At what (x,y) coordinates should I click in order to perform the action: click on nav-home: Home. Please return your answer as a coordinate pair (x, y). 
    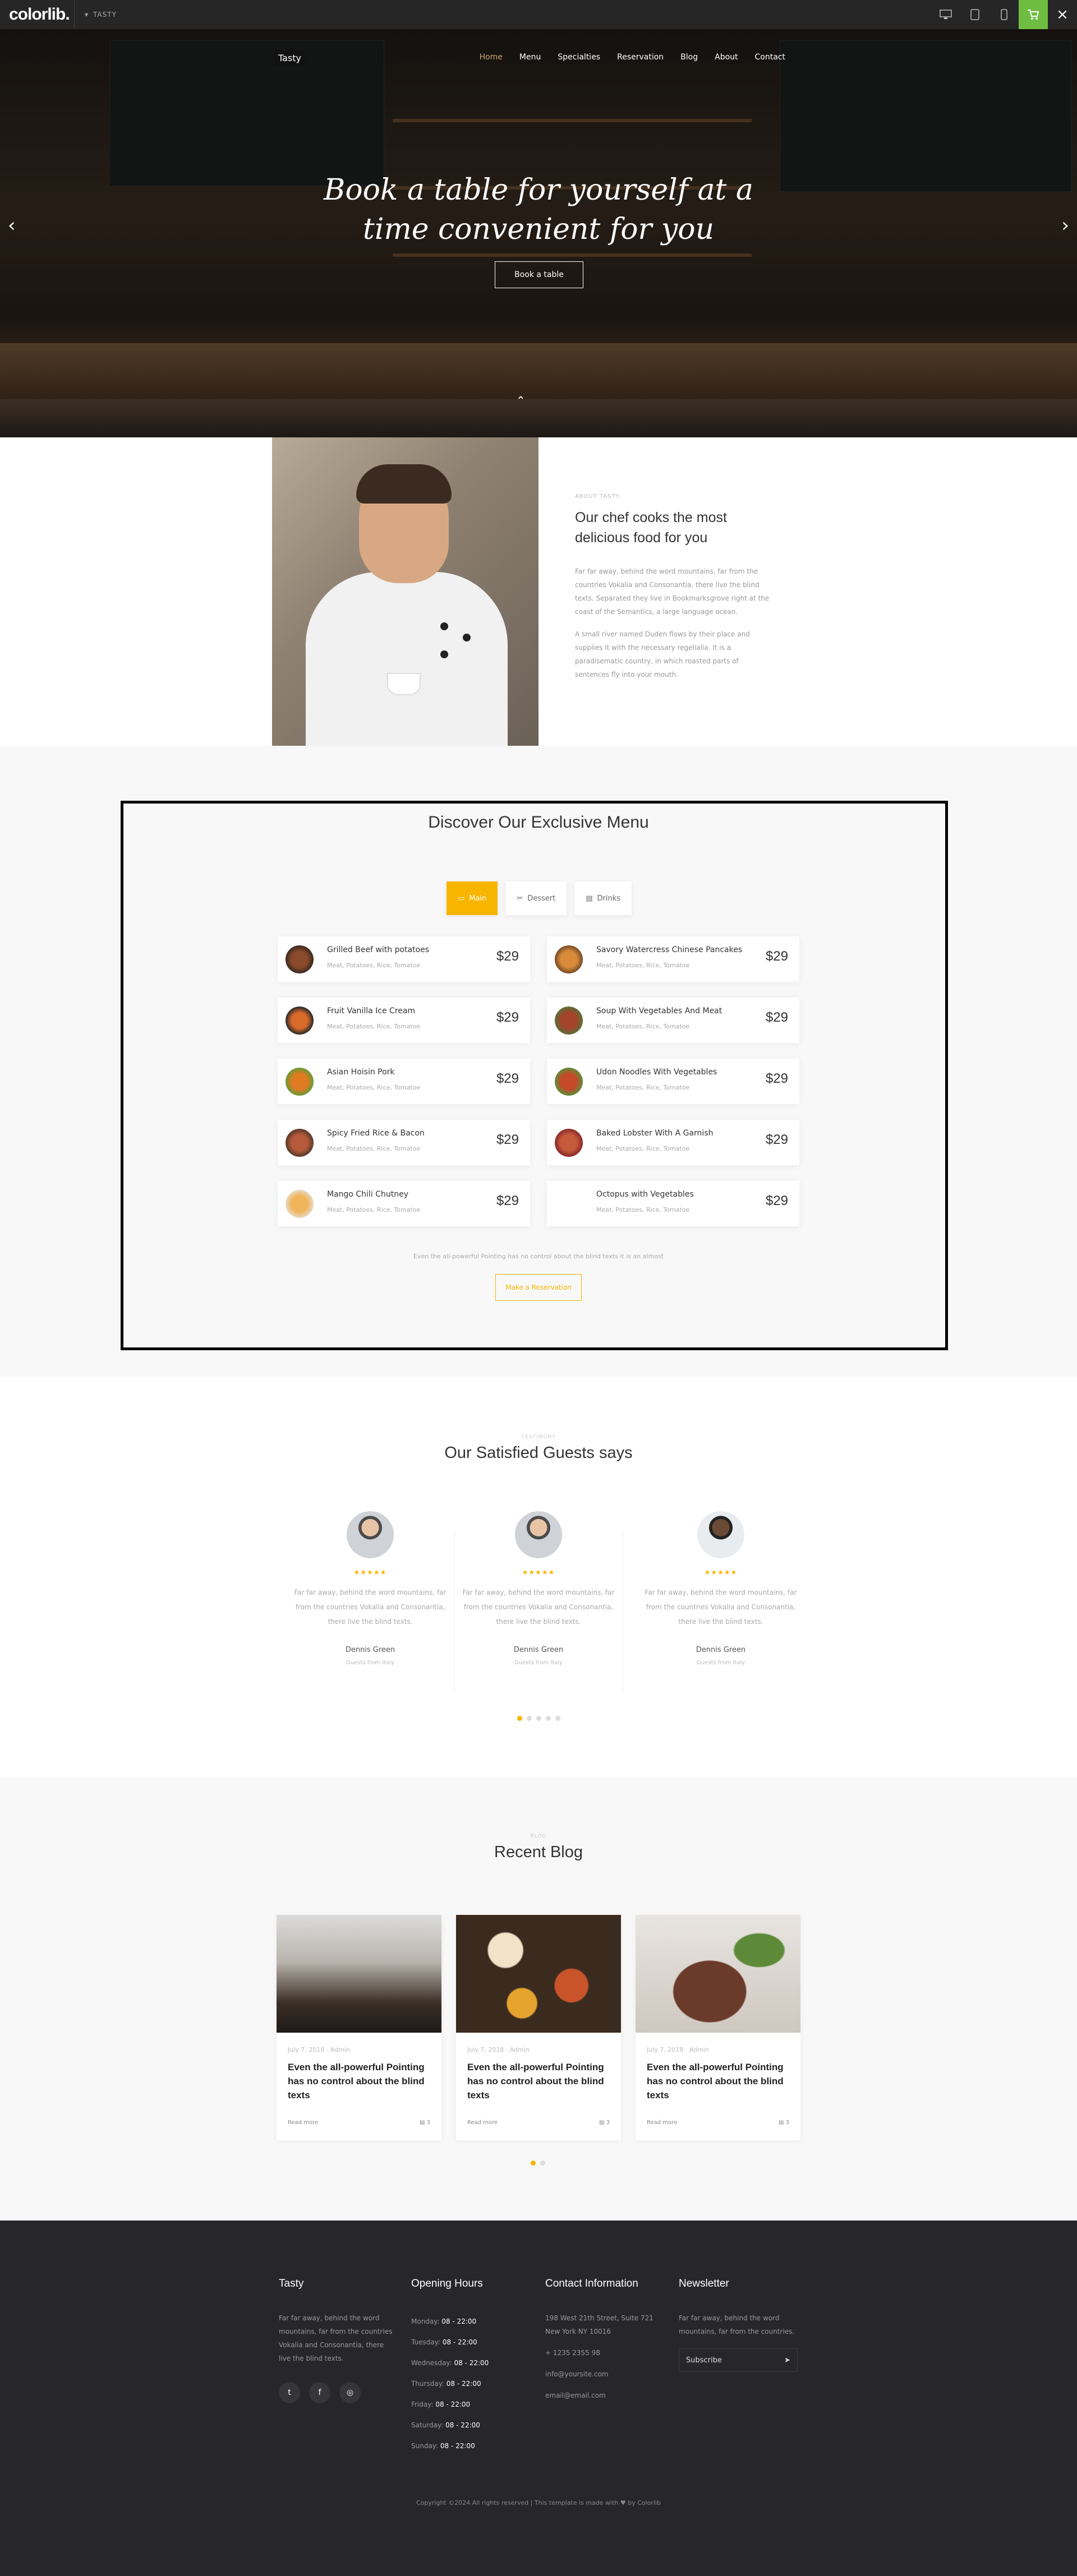
    Looking at the image, I should click on (491, 57).